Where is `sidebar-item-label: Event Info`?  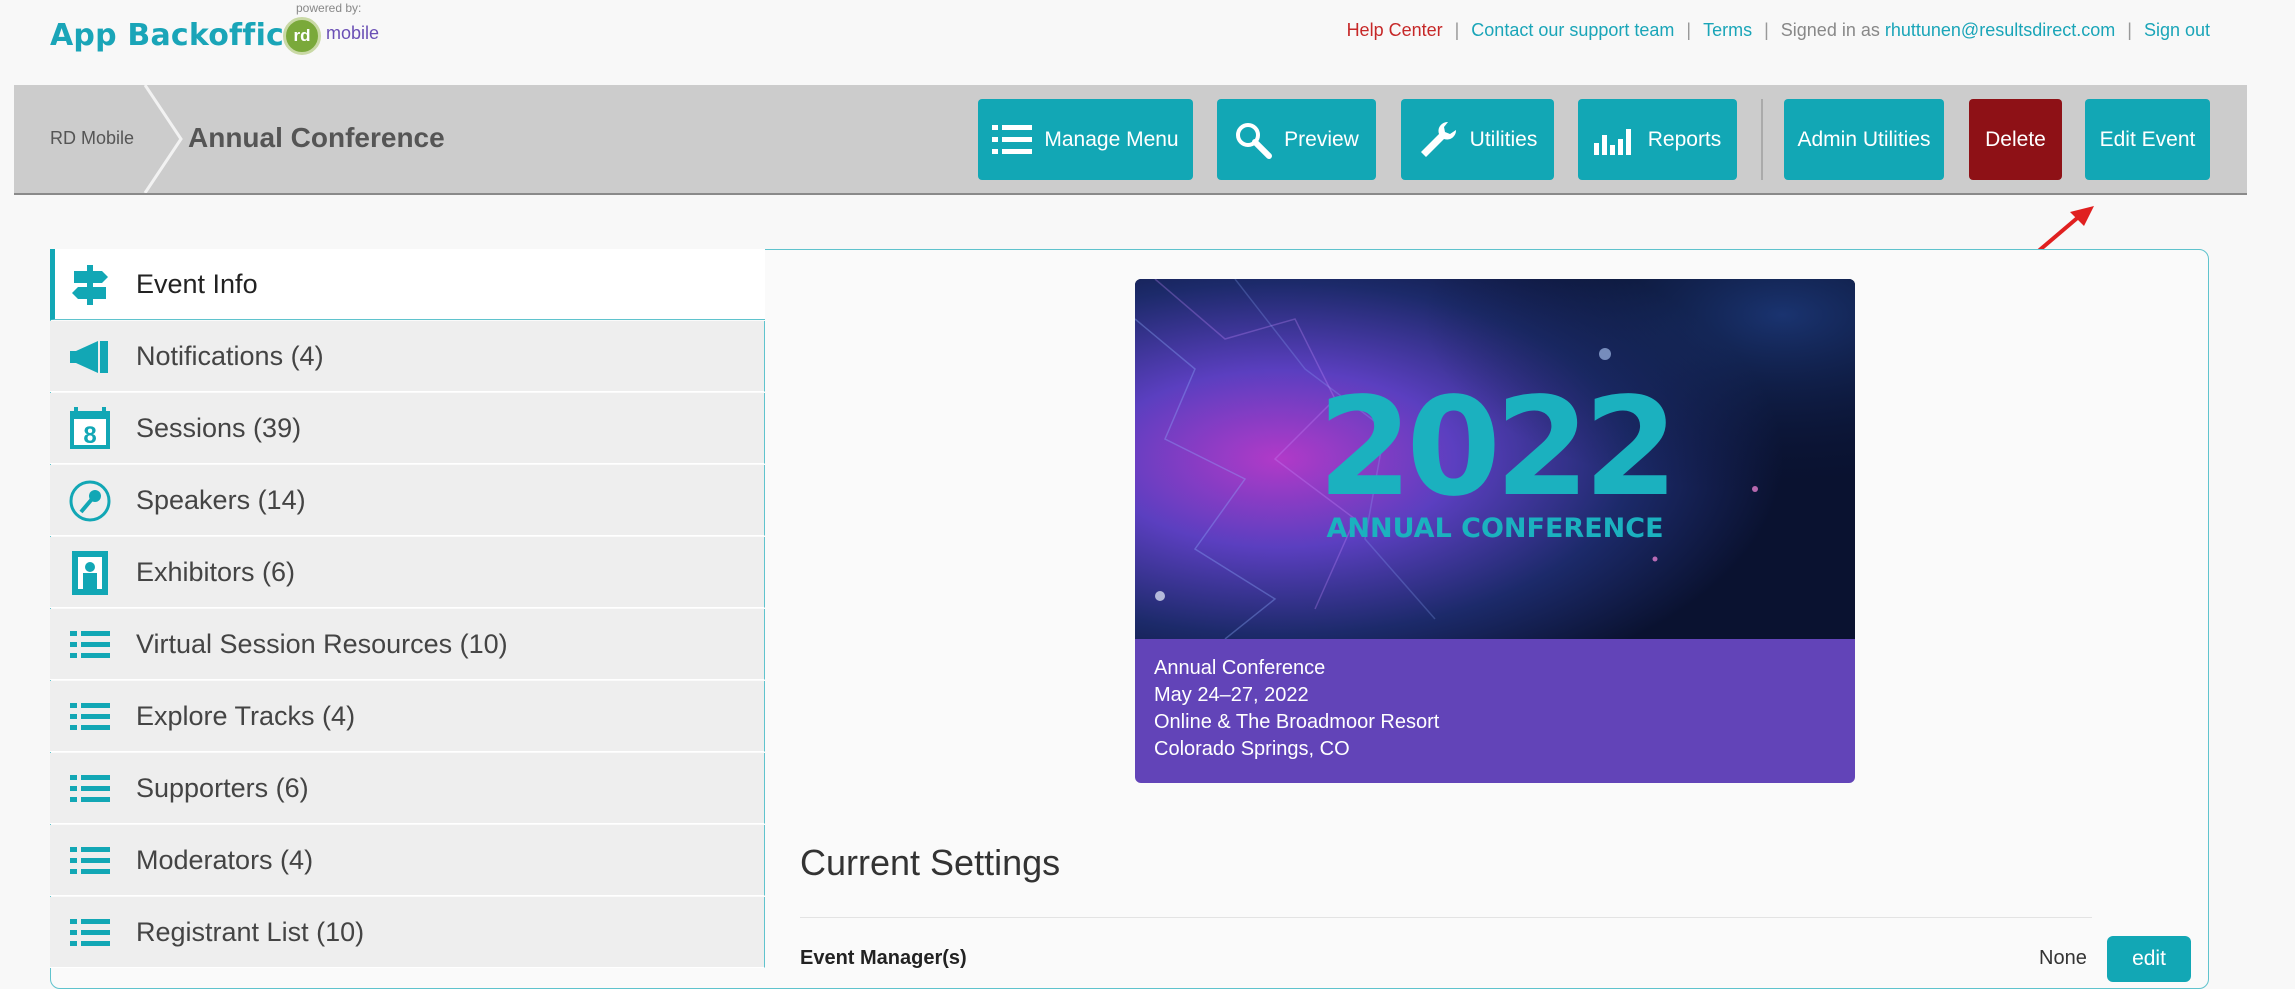 sidebar-item-label: Event Info is located at coordinates (197, 283).